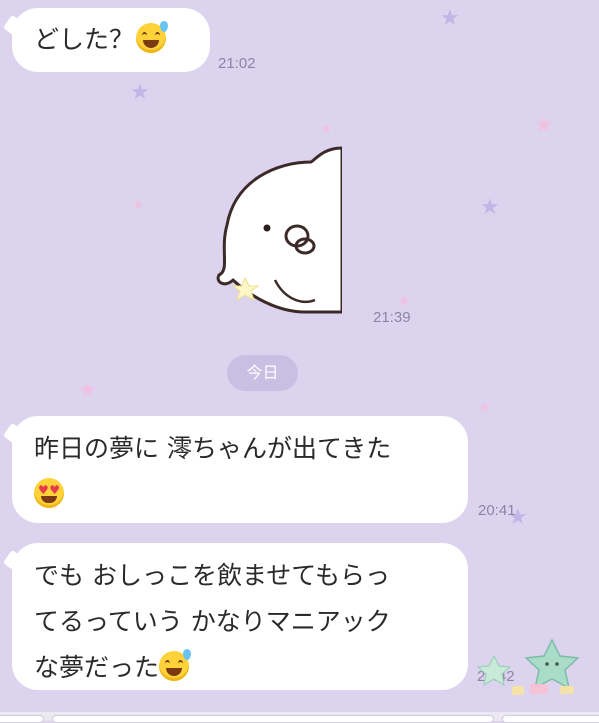 The height and width of the screenshot is (723, 599). What do you see at coordinates (49, 493) in the screenshot?
I see `heart-eyes-emoji-icon: ♥ ♥` at bounding box center [49, 493].